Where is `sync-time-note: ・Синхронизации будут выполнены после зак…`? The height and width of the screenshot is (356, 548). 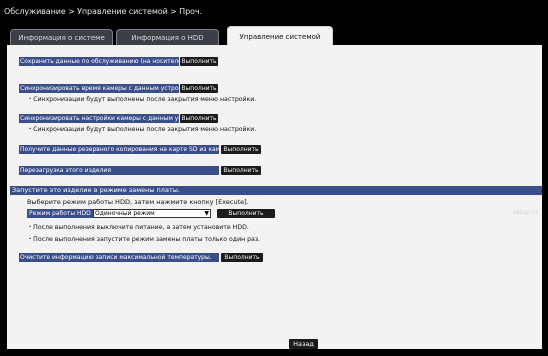 sync-time-note: ・Синхронизации будут выполнены после зак… is located at coordinates (142, 99).